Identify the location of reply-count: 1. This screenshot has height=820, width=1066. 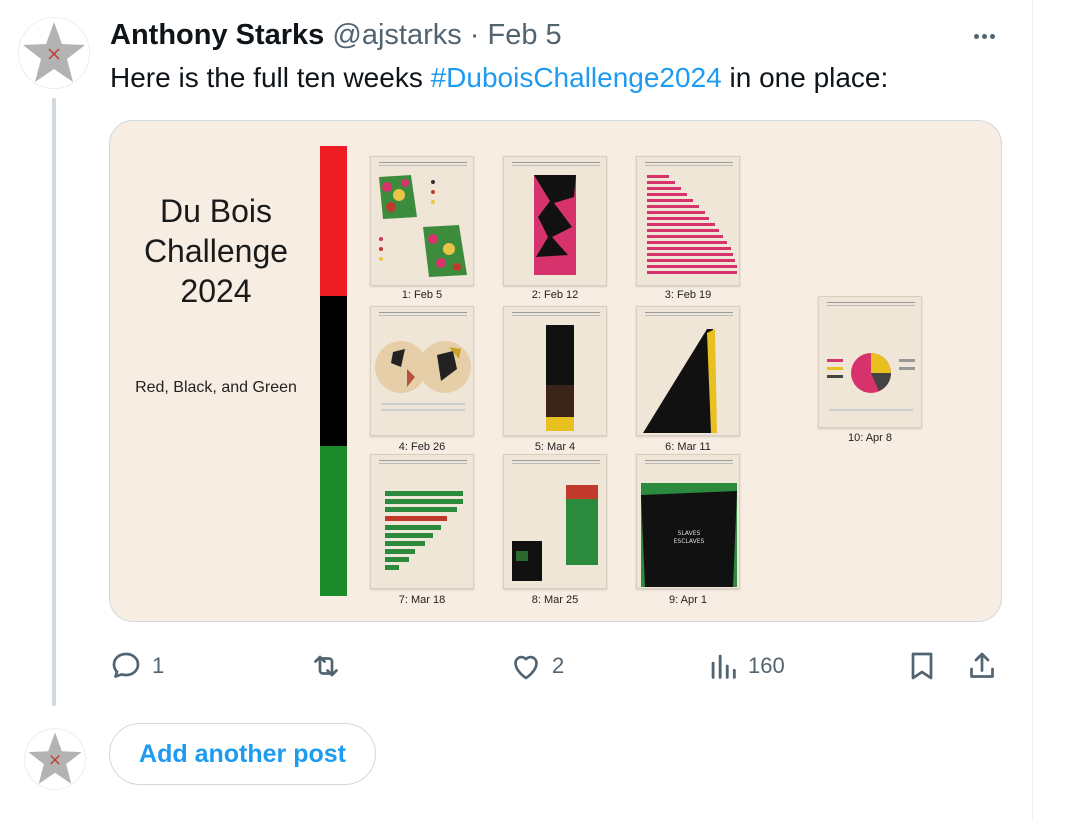
(158, 665).